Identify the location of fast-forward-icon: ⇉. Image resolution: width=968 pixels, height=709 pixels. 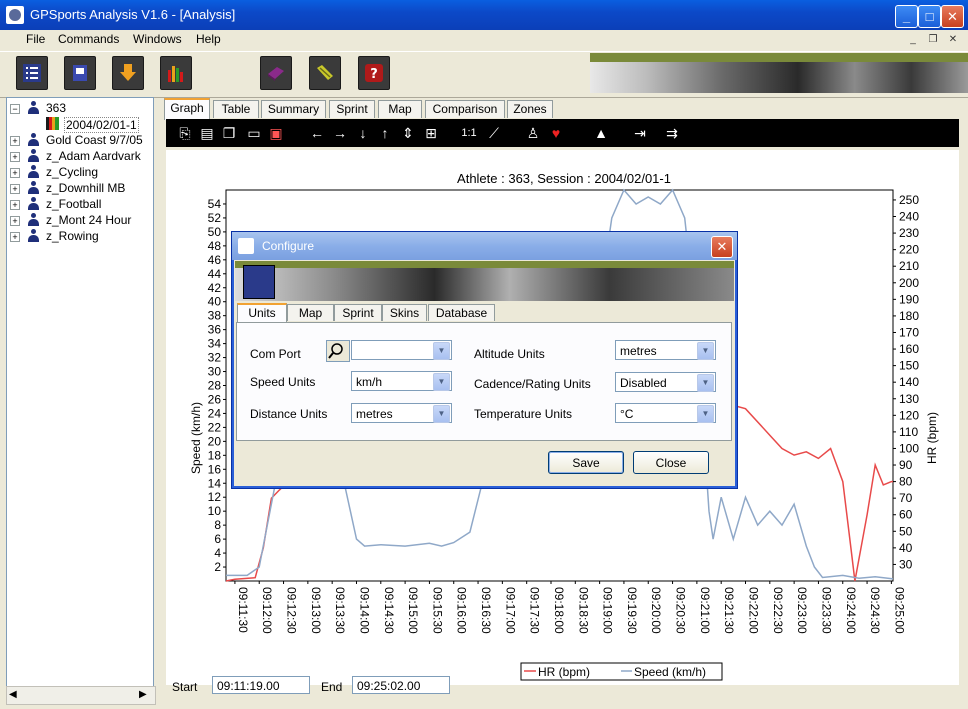
(672, 133).